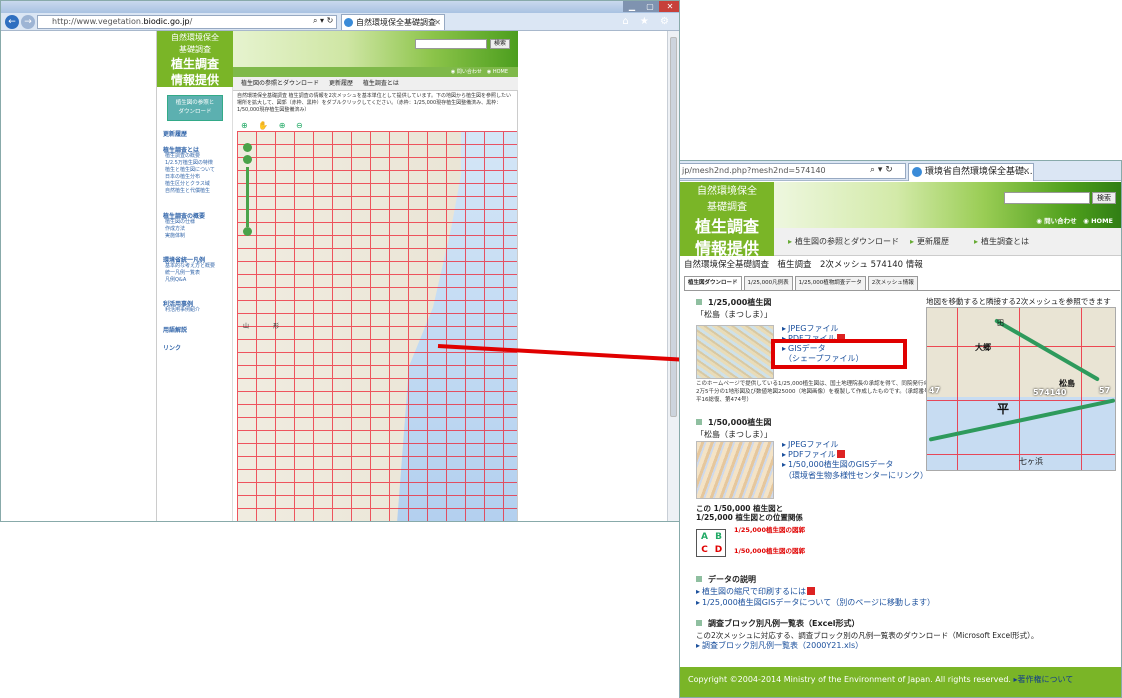 This screenshot has height=698, width=1122. Describe the element at coordinates (711, 543) in the screenshot. I see `position-diagram: A B C D` at that location.